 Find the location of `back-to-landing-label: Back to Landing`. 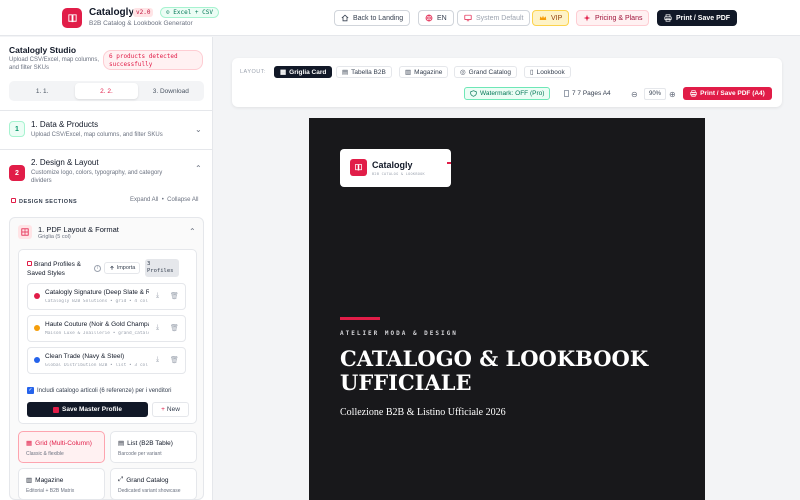

back-to-landing-label: Back to Landing is located at coordinates (378, 18).